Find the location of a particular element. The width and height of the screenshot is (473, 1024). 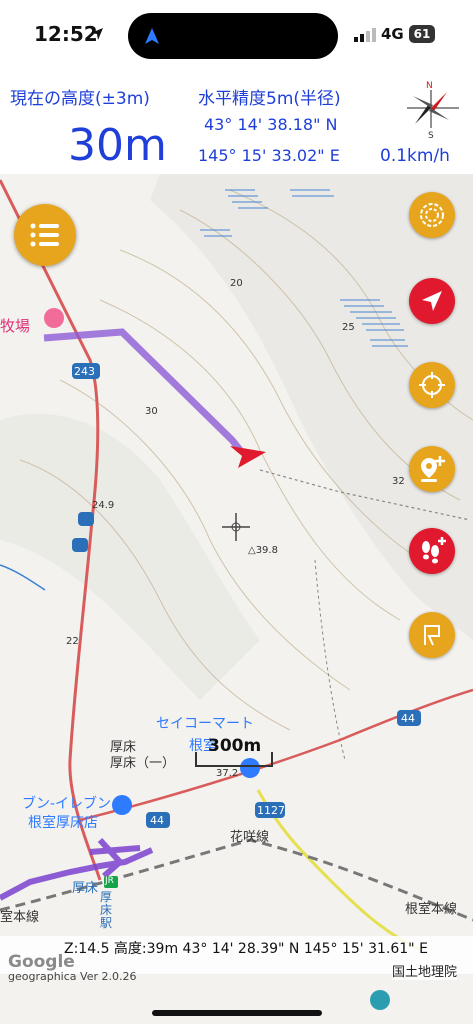

compass-icon: N S is located at coordinates (433, 108).